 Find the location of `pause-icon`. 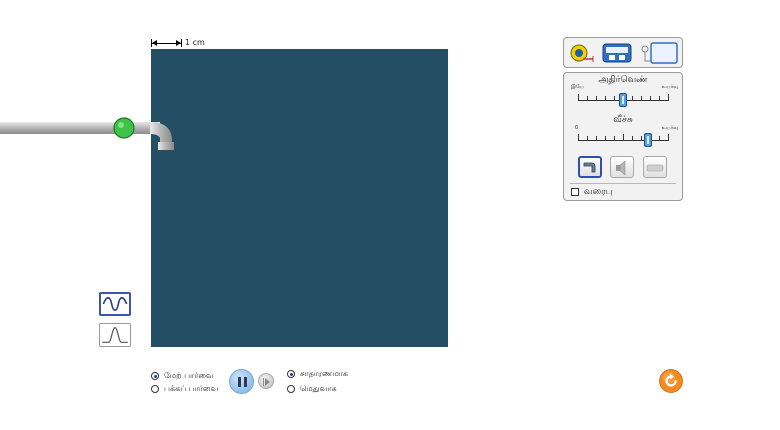

pause-icon is located at coordinates (239, 382).